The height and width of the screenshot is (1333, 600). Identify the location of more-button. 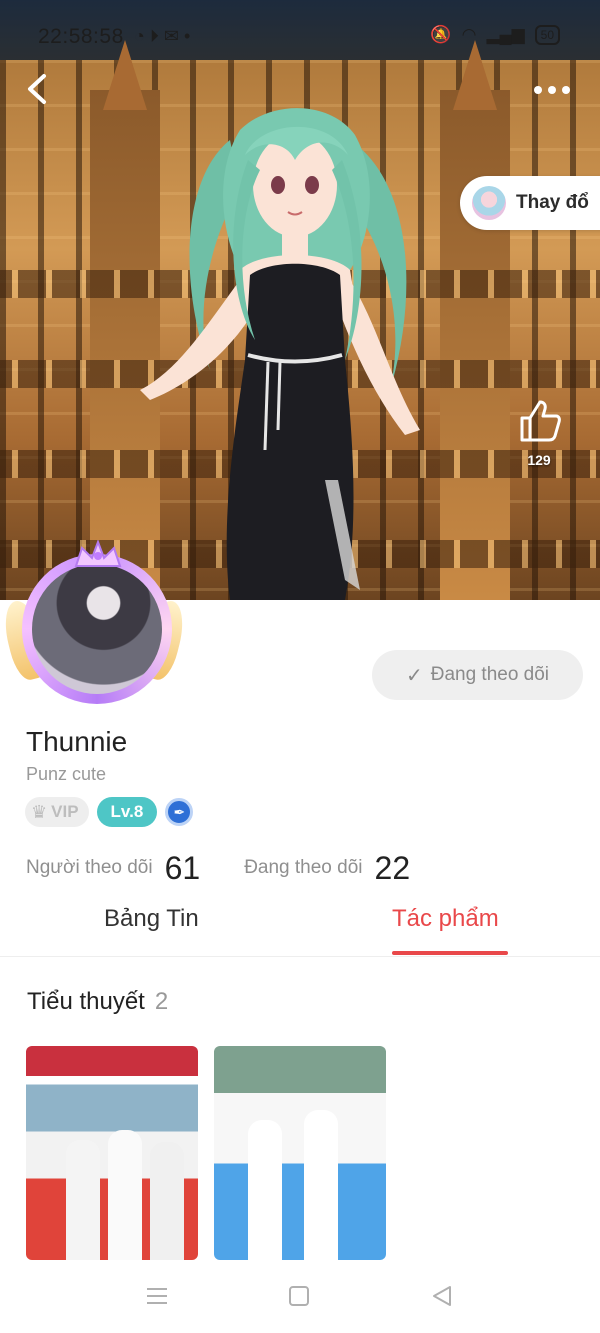
(552, 90).